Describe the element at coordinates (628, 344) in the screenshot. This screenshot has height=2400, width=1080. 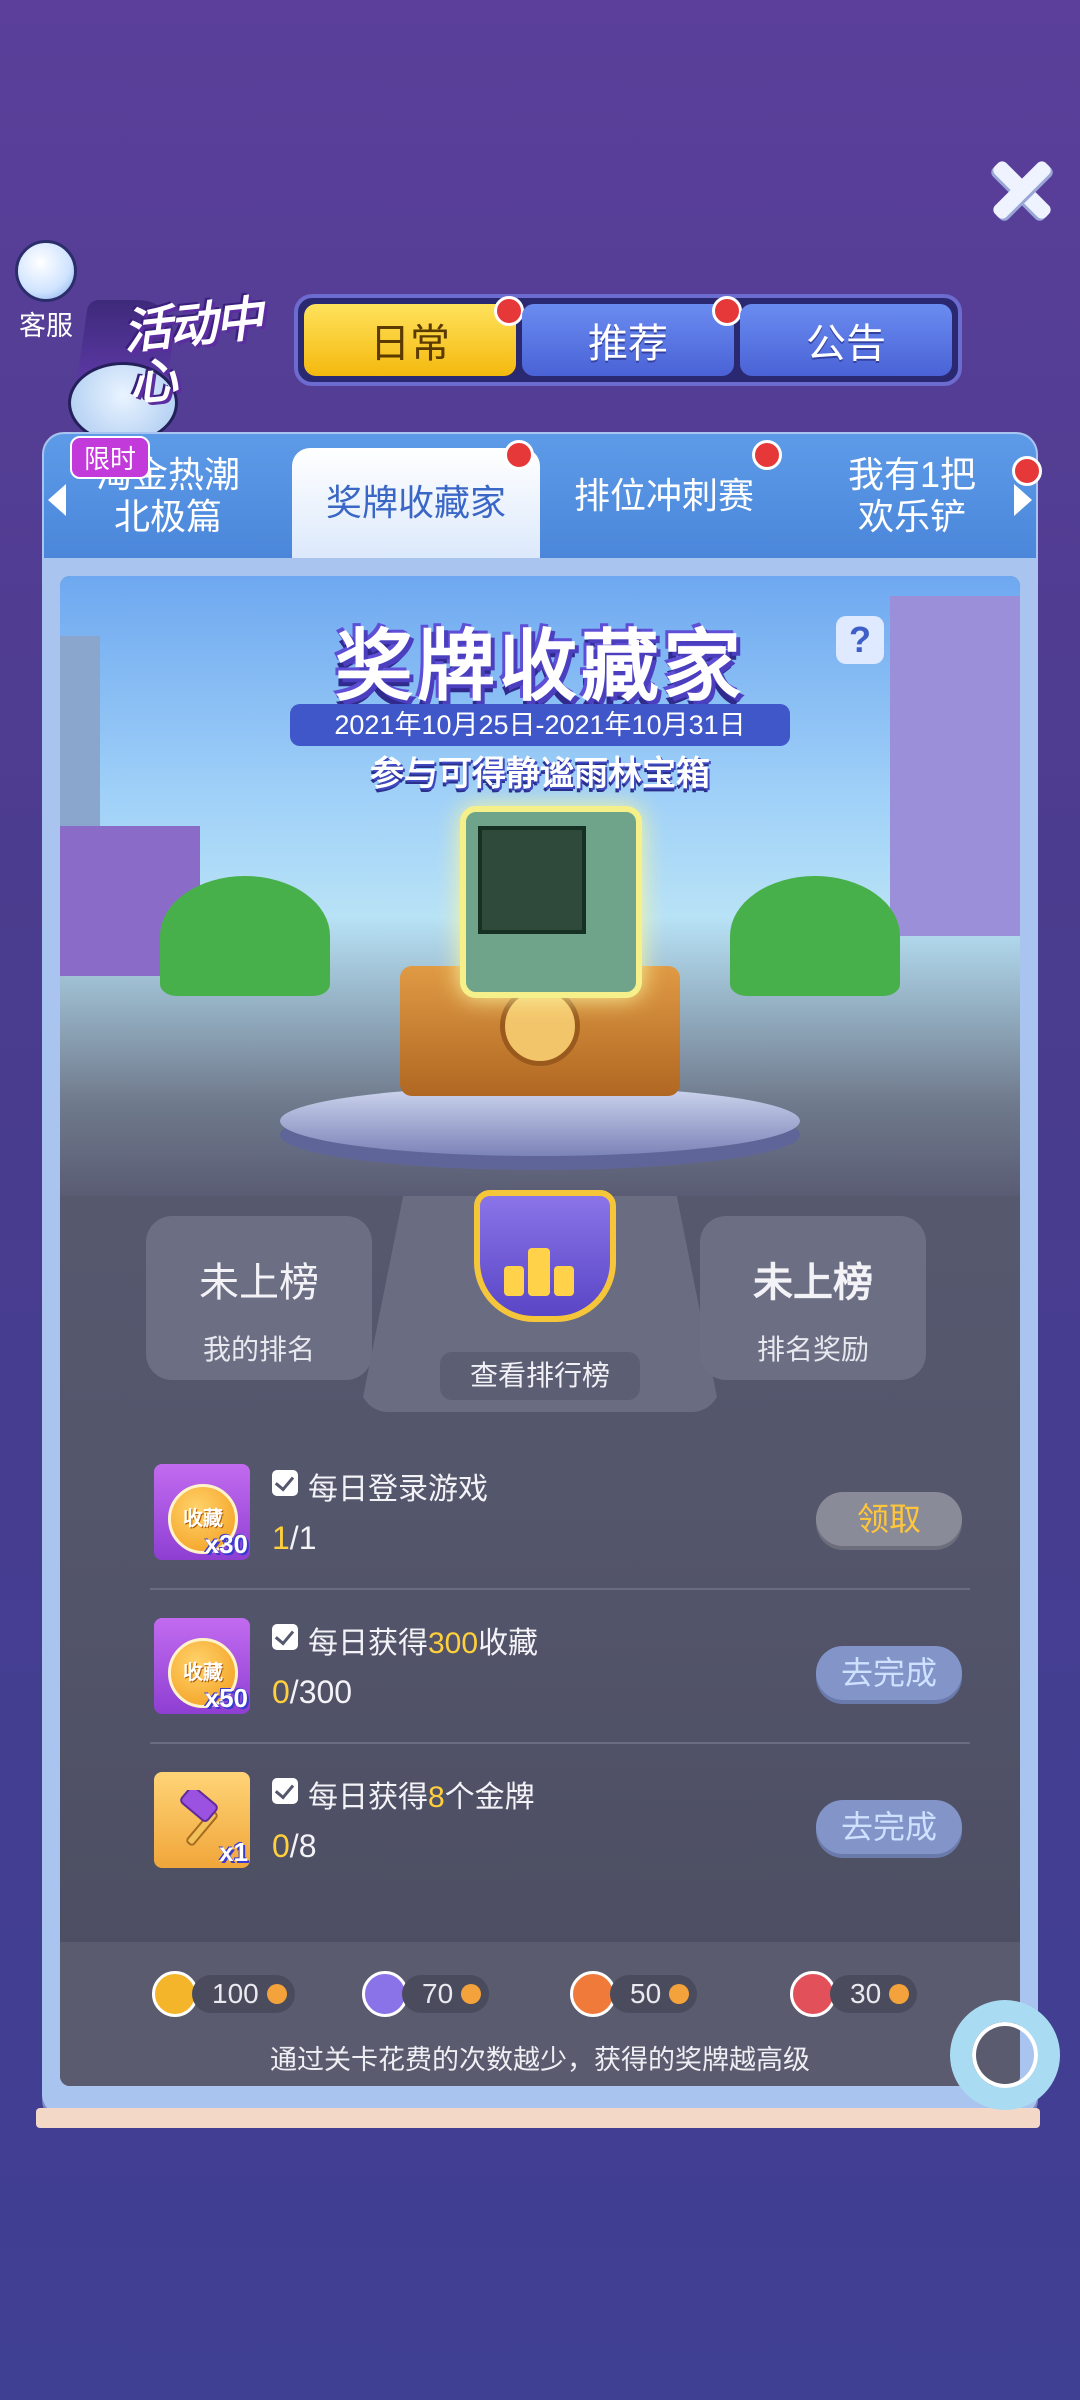
I see `tab-recommend-label: 推荐` at that location.